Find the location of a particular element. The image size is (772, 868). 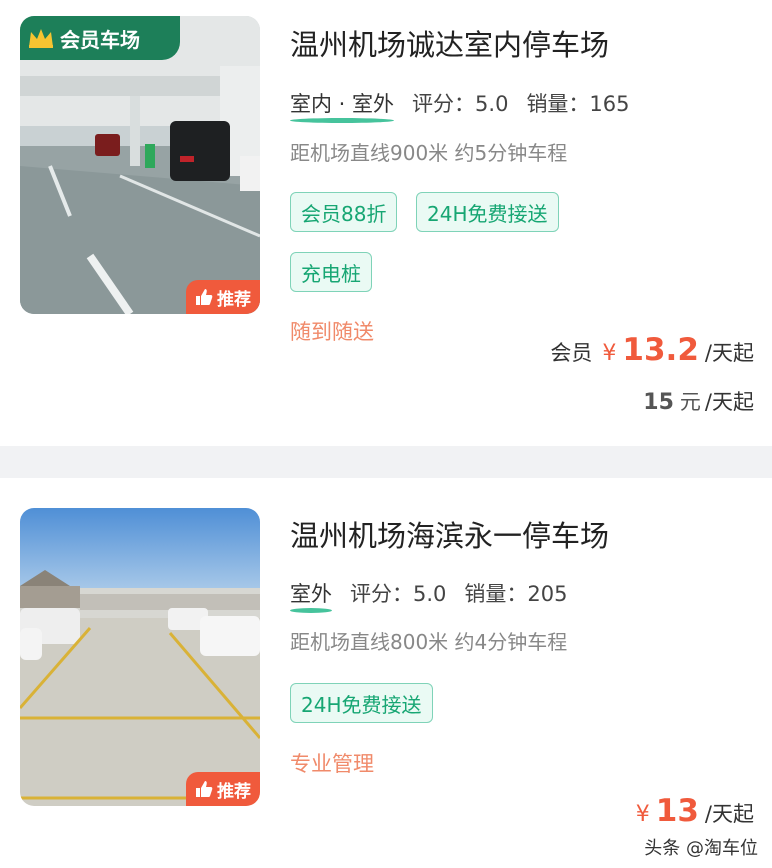

member-price-row: 会员 ¥ 13.2 /天起 is located at coordinates (652, 350).